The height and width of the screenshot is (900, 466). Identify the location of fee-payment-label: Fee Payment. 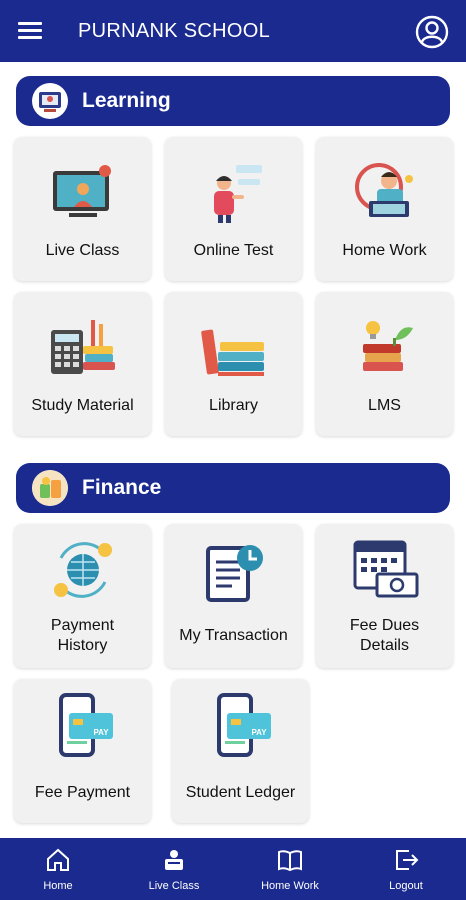
(82, 792).